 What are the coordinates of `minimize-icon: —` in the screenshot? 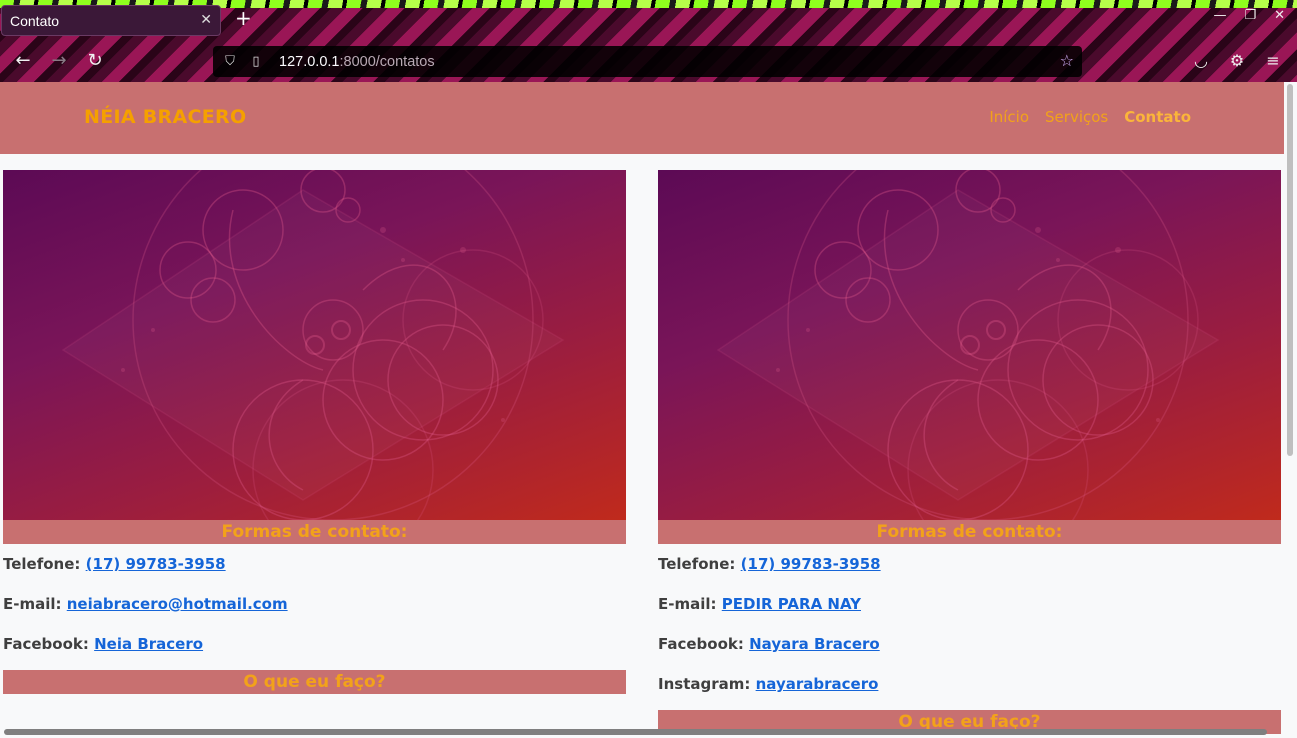 It's located at (1219, 15).